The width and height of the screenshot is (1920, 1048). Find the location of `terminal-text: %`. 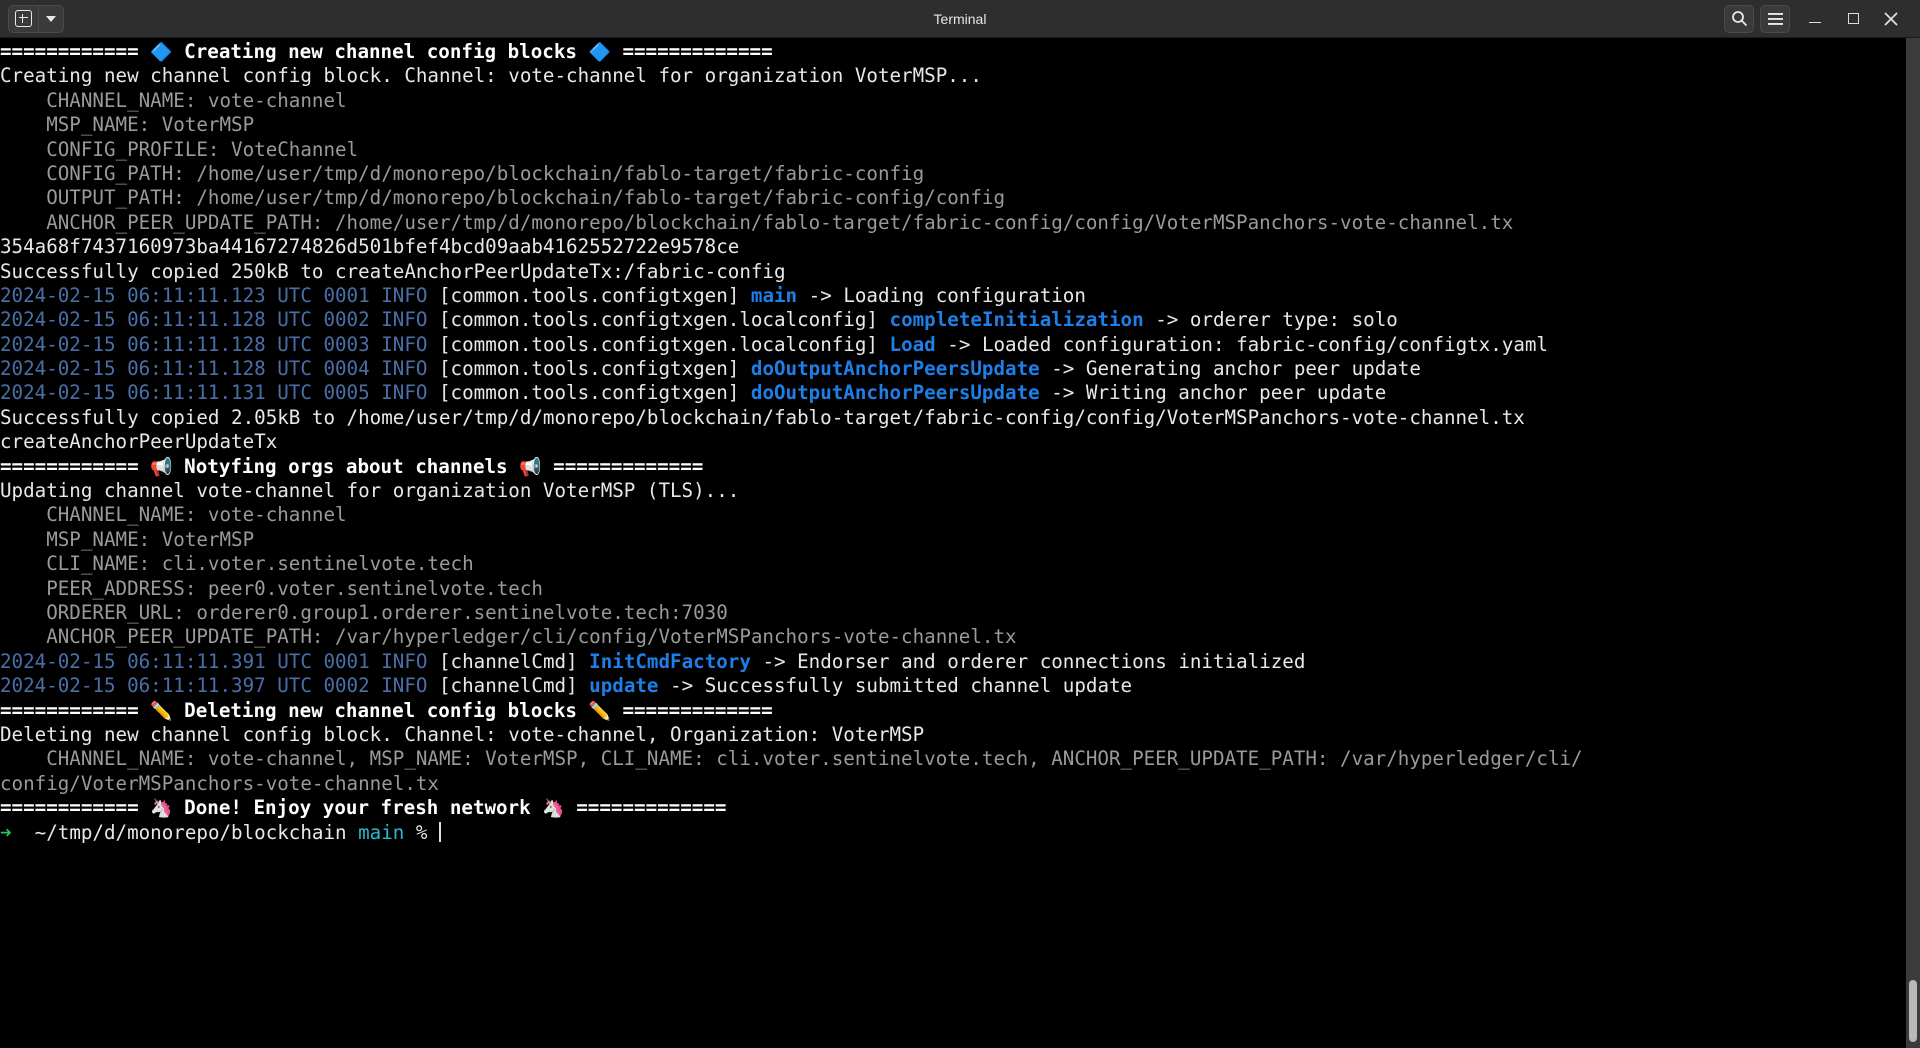

terminal-text: % is located at coordinates (421, 832).